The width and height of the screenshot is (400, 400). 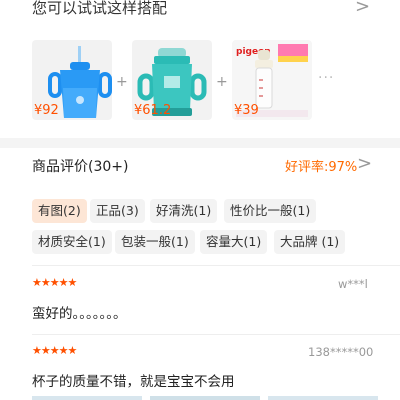 What do you see at coordinates (80, 167) in the screenshot?
I see `reviews-title: 商品评价(30+)` at bounding box center [80, 167].